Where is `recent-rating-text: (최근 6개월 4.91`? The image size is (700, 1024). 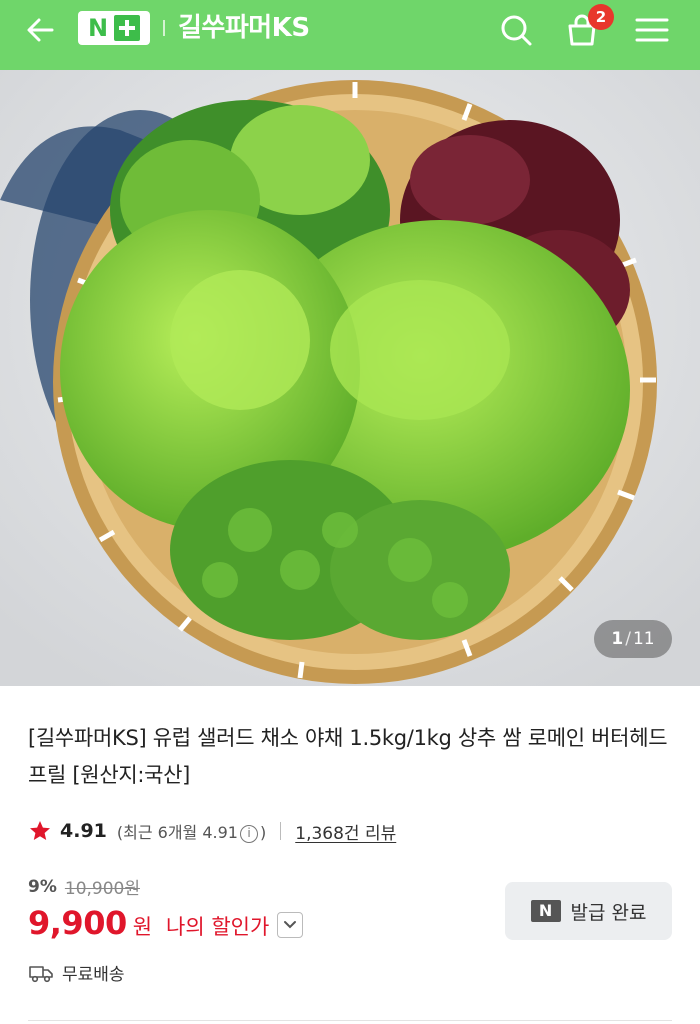
recent-rating-text: (최근 6개월 4.91 is located at coordinates (177, 832).